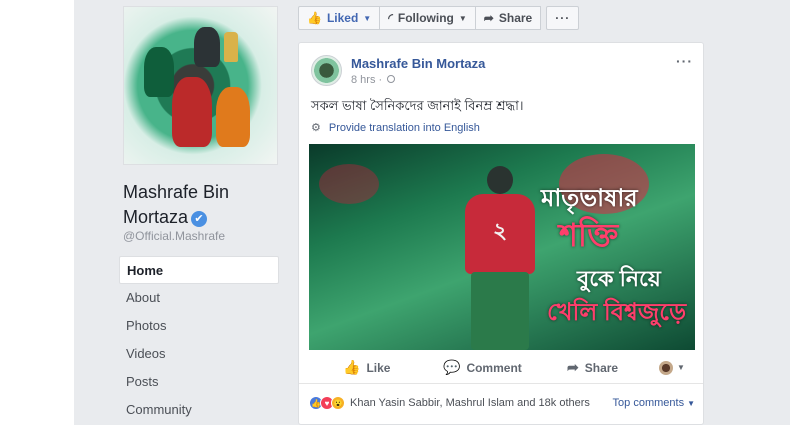 This screenshot has height=425, width=790. I want to click on page-action-bar: 👍 Liked ▼ ◜ Following ▼ ➦ Share ···, so click(439, 18).